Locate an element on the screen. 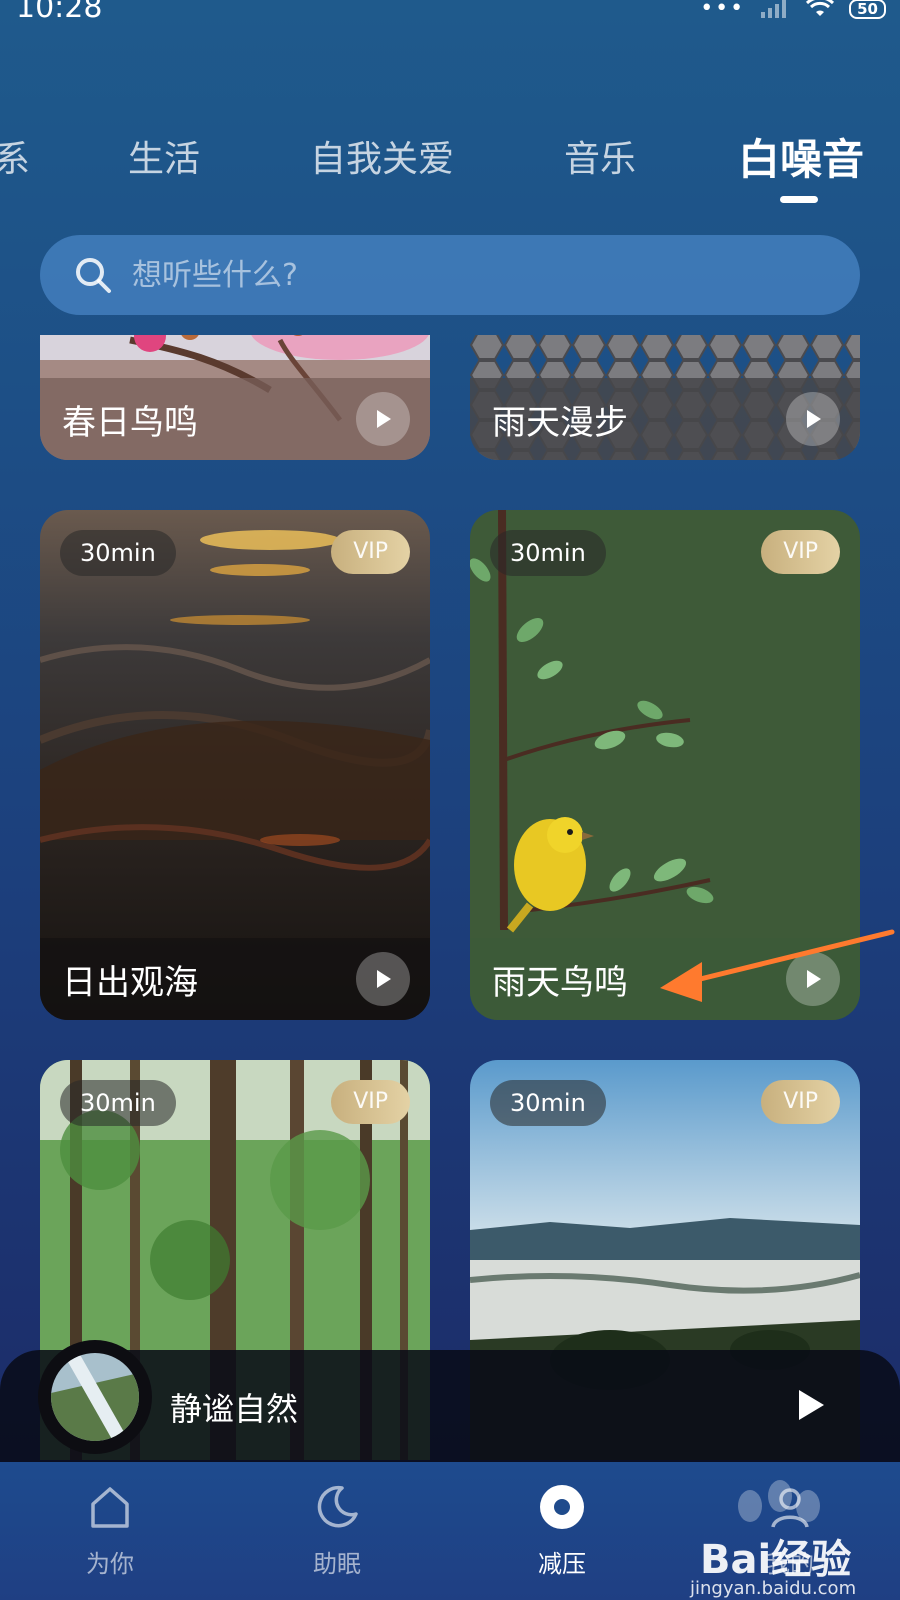 Image resolution: width=900 pixels, height=1600 pixels. status-icons: ••• 50 is located at coordinates (793, 10).